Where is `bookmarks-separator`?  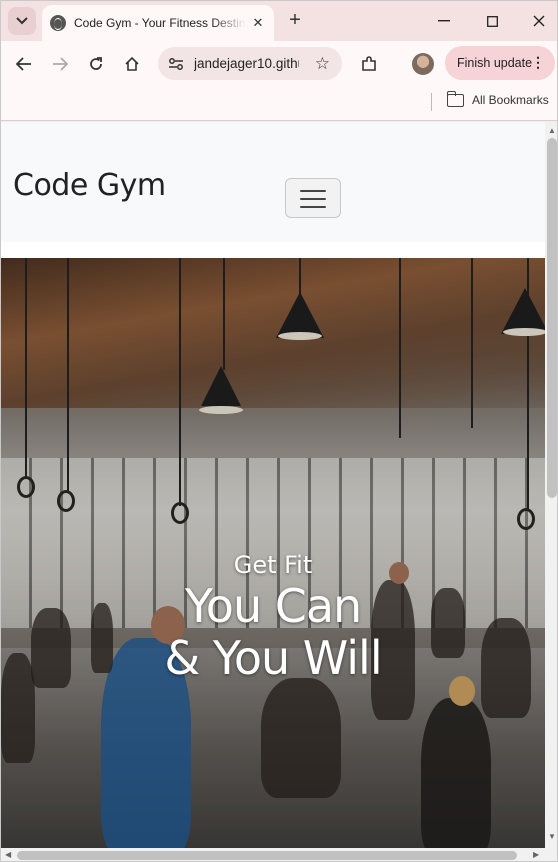
bookmarks-separator is located at coordinates (431, 102).